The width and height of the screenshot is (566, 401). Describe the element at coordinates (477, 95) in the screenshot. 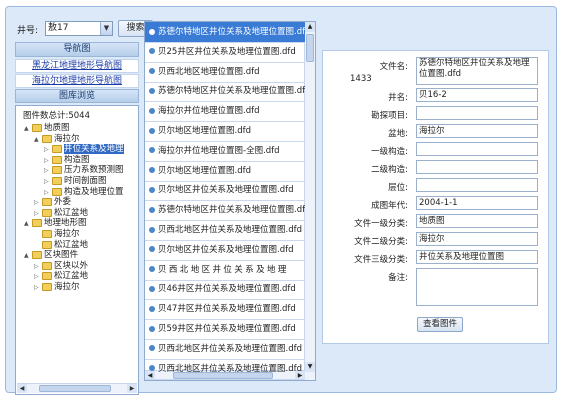

I see `field-value-input: 贝16-2` at that location.